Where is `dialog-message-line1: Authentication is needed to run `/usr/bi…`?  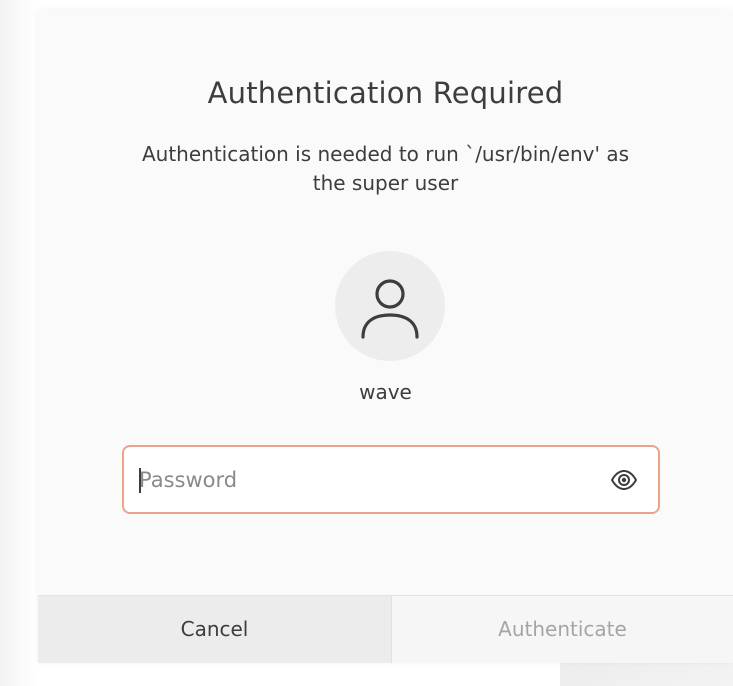
dialog-message-line1: Authentication is needed to run `/usr/bi… is located at coordinates (385, 154).